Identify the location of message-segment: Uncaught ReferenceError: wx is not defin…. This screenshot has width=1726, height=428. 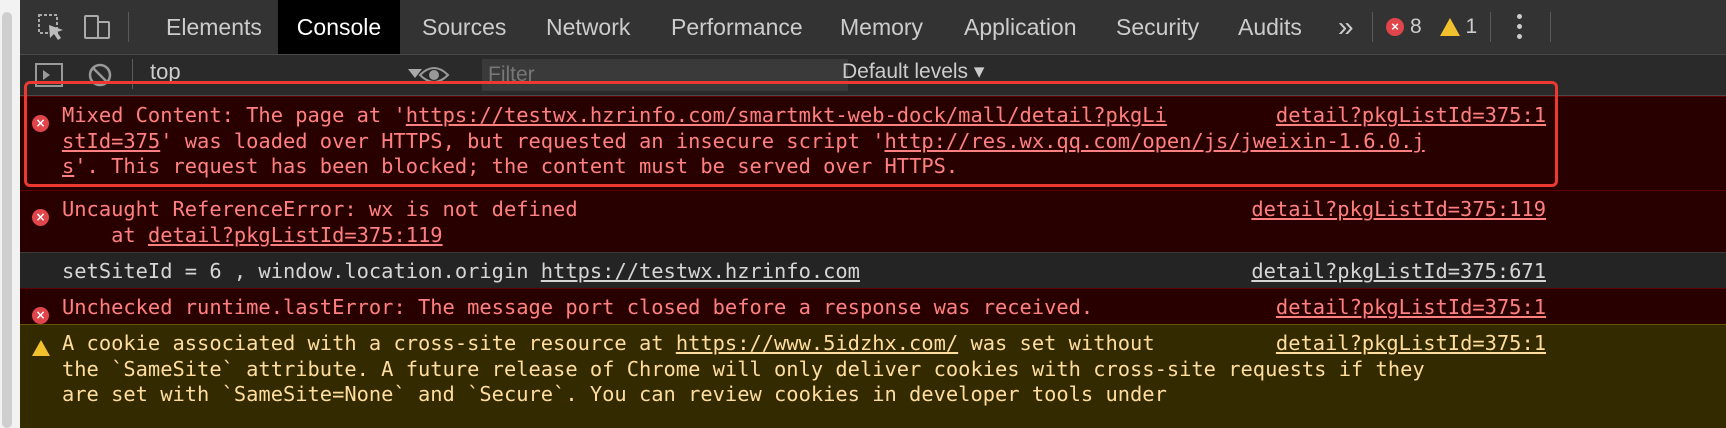
(320, 209).